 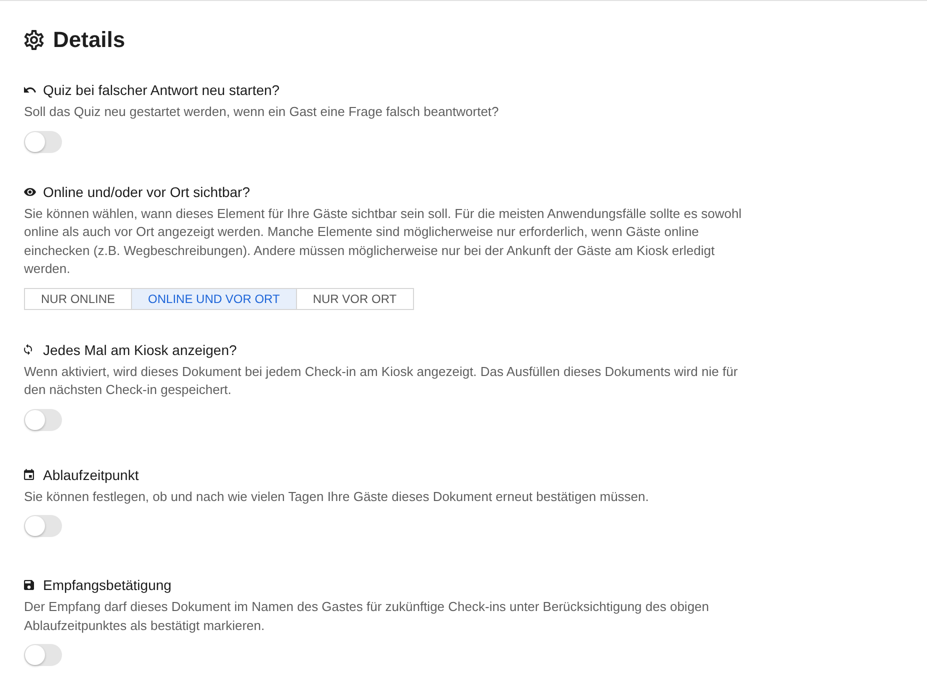 I want to click on segment-button: ONLINE UND VOR ORT, so click(x=214, y=299).